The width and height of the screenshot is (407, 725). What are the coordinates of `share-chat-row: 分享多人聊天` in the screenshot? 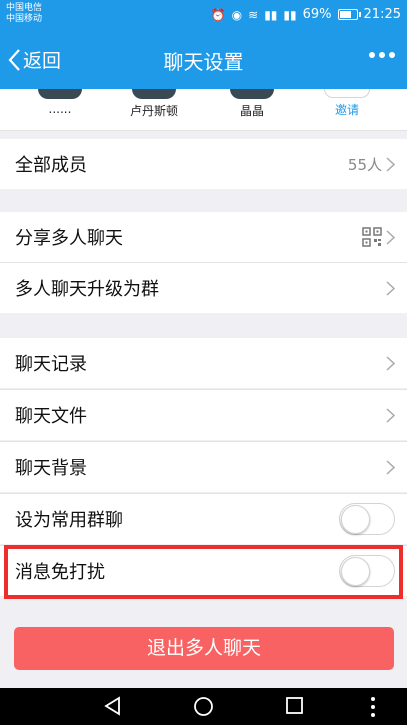 It's located at (203, 237).